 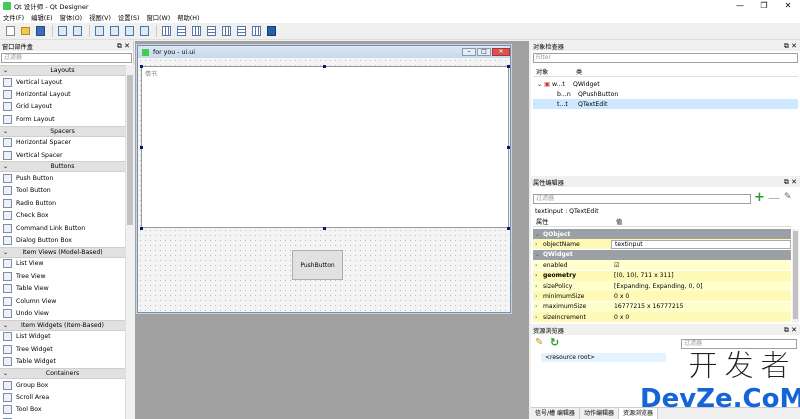 I want to click on property-value: [Expanding, Expanding, 0, 0], so click(x=701, y=286).